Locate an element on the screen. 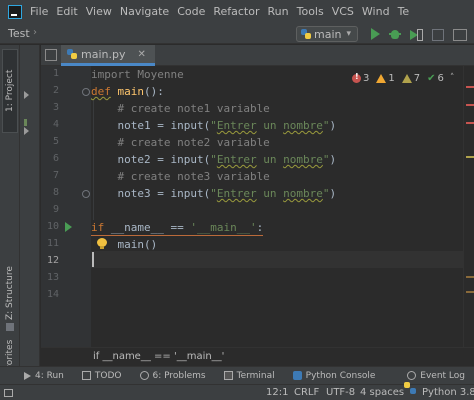  line-number: 4 is located at coordinates (55, 124).